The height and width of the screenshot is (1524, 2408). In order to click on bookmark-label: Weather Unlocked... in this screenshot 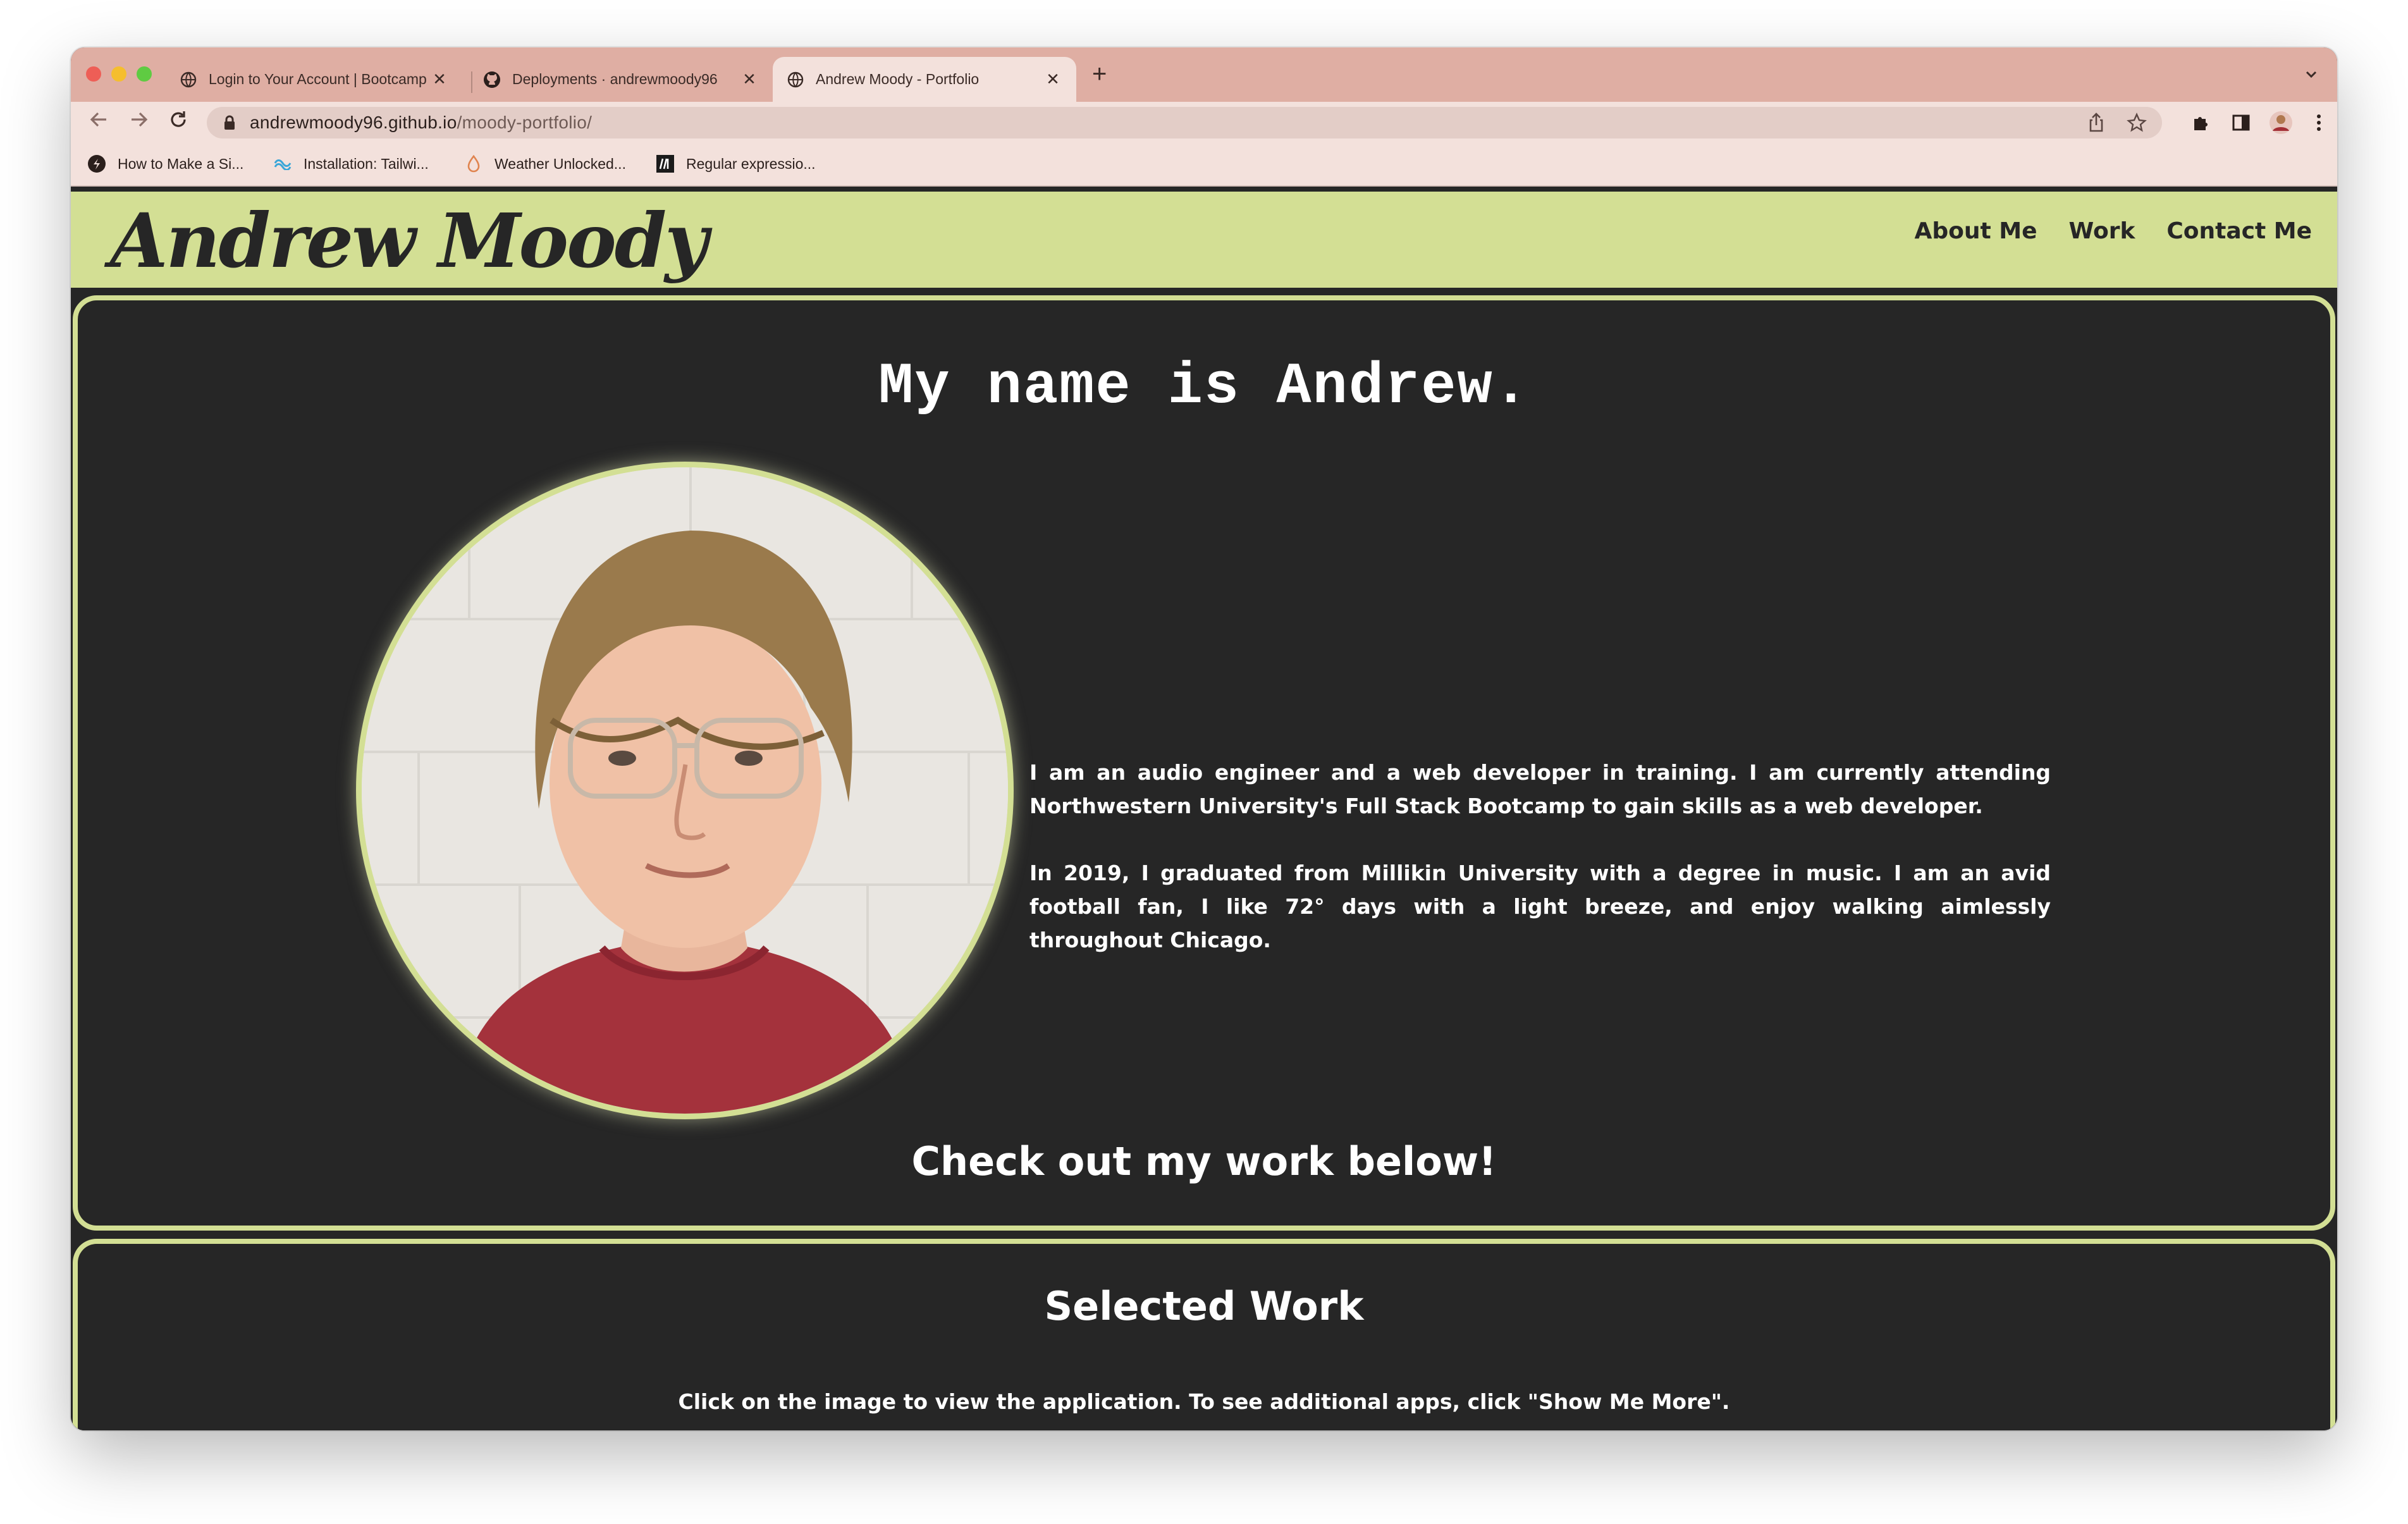, I will do `click(560, 163)`.